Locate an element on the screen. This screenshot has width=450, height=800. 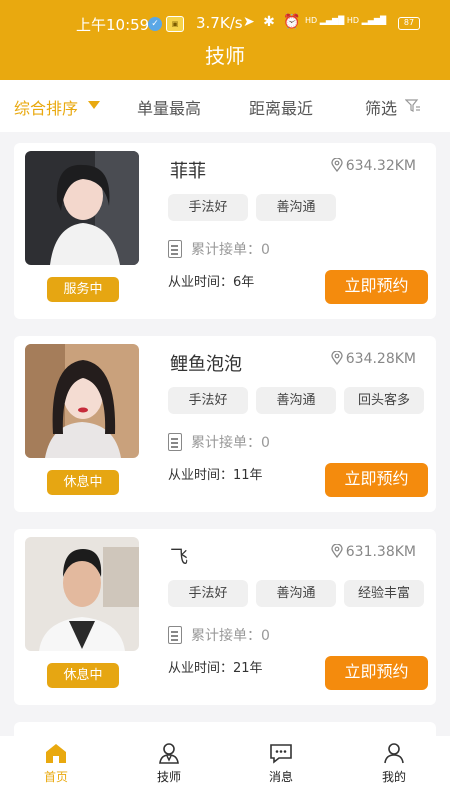
distance: 631.38KM is located at coordinates (373, 552).